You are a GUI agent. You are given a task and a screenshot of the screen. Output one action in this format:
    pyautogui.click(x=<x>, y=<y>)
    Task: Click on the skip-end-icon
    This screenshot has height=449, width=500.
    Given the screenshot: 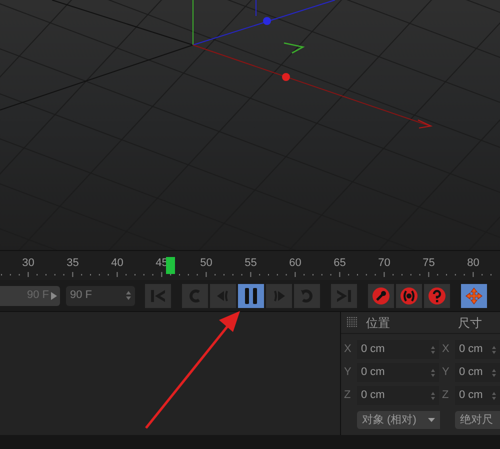 What is the action you would take?
    pyautogui.click(x=344, y=296)
    